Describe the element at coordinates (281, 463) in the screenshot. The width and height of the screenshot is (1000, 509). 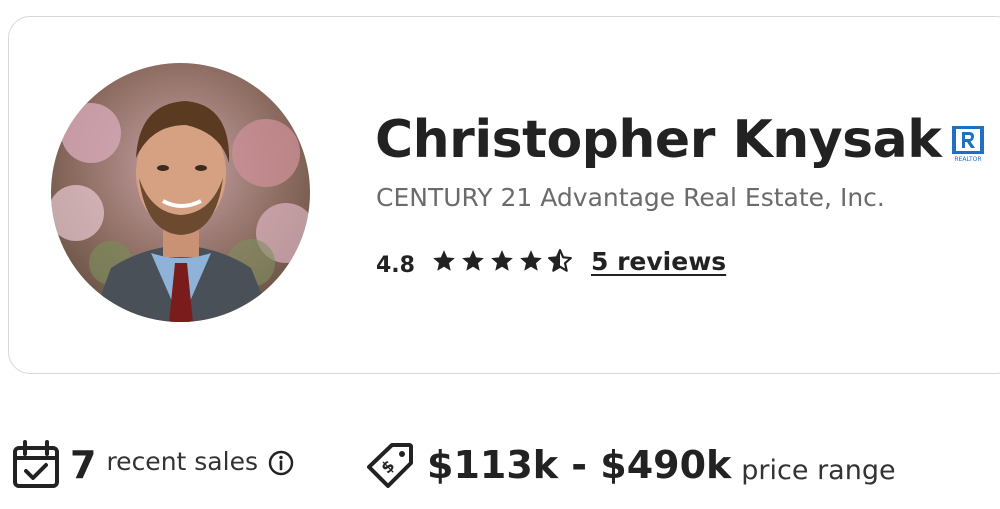
I see `info-icon` at that location.